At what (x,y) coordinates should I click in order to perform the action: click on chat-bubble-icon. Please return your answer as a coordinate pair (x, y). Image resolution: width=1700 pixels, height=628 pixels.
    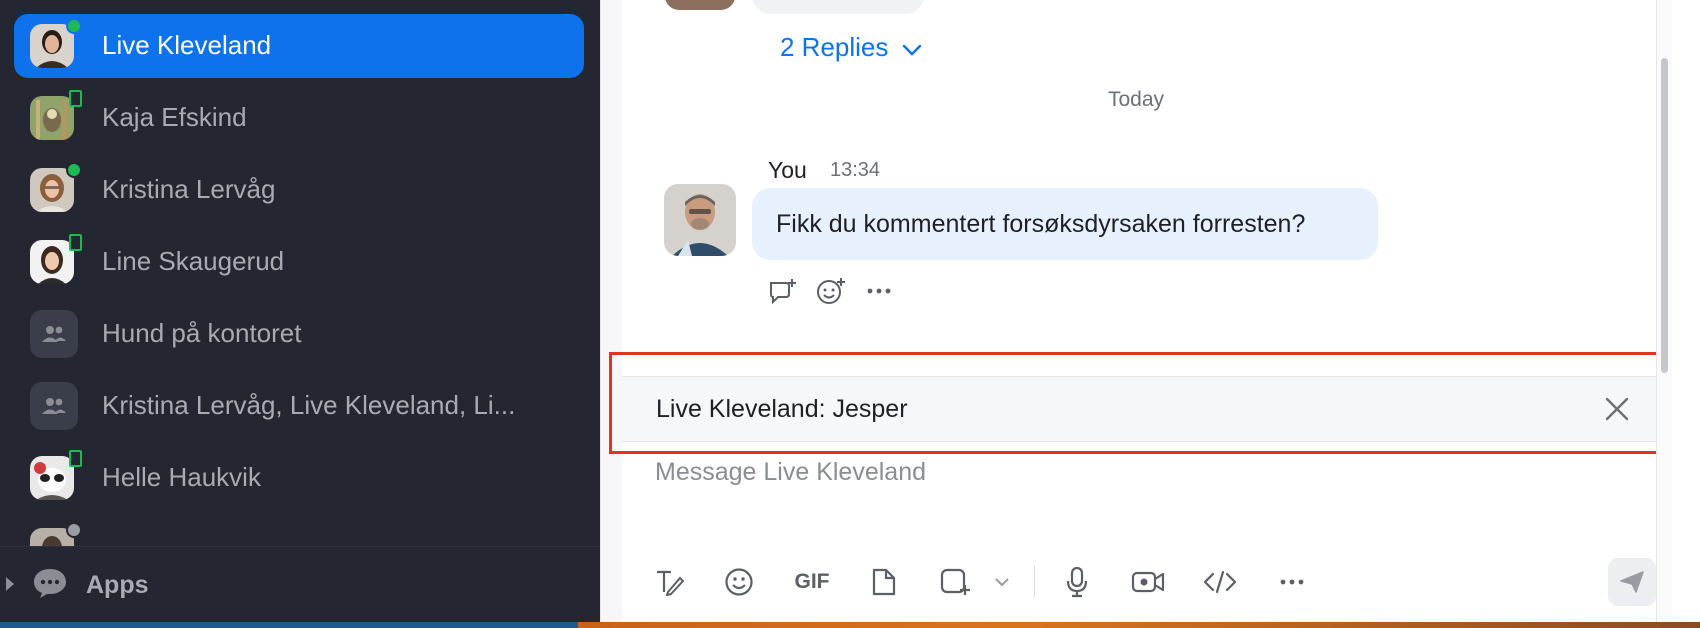
    Looking at the image, I should click on (50, 585).